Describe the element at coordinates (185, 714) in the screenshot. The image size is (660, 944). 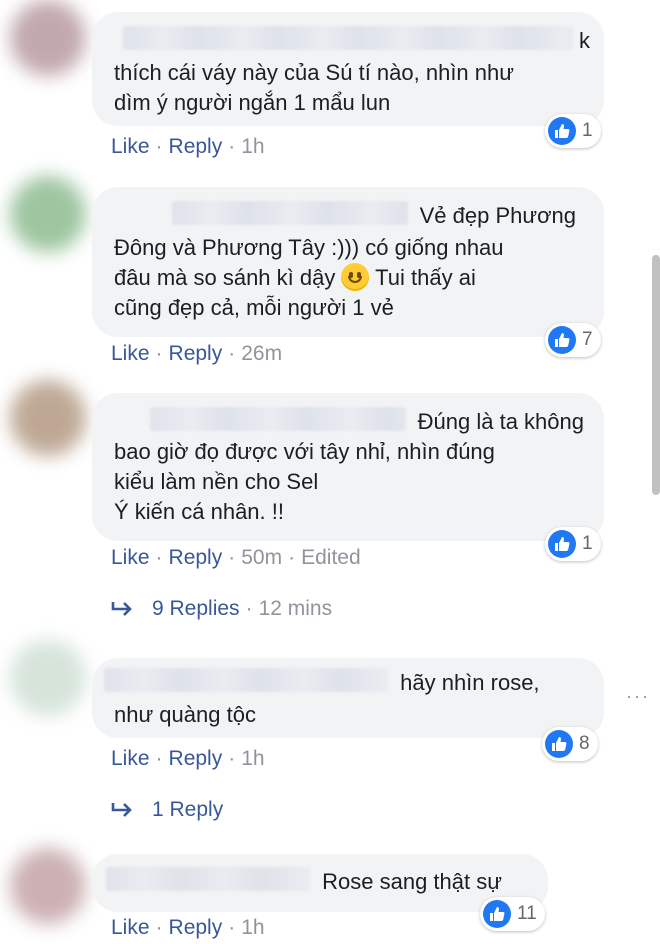
I see `comment-text: như quàng tộc` at that location.